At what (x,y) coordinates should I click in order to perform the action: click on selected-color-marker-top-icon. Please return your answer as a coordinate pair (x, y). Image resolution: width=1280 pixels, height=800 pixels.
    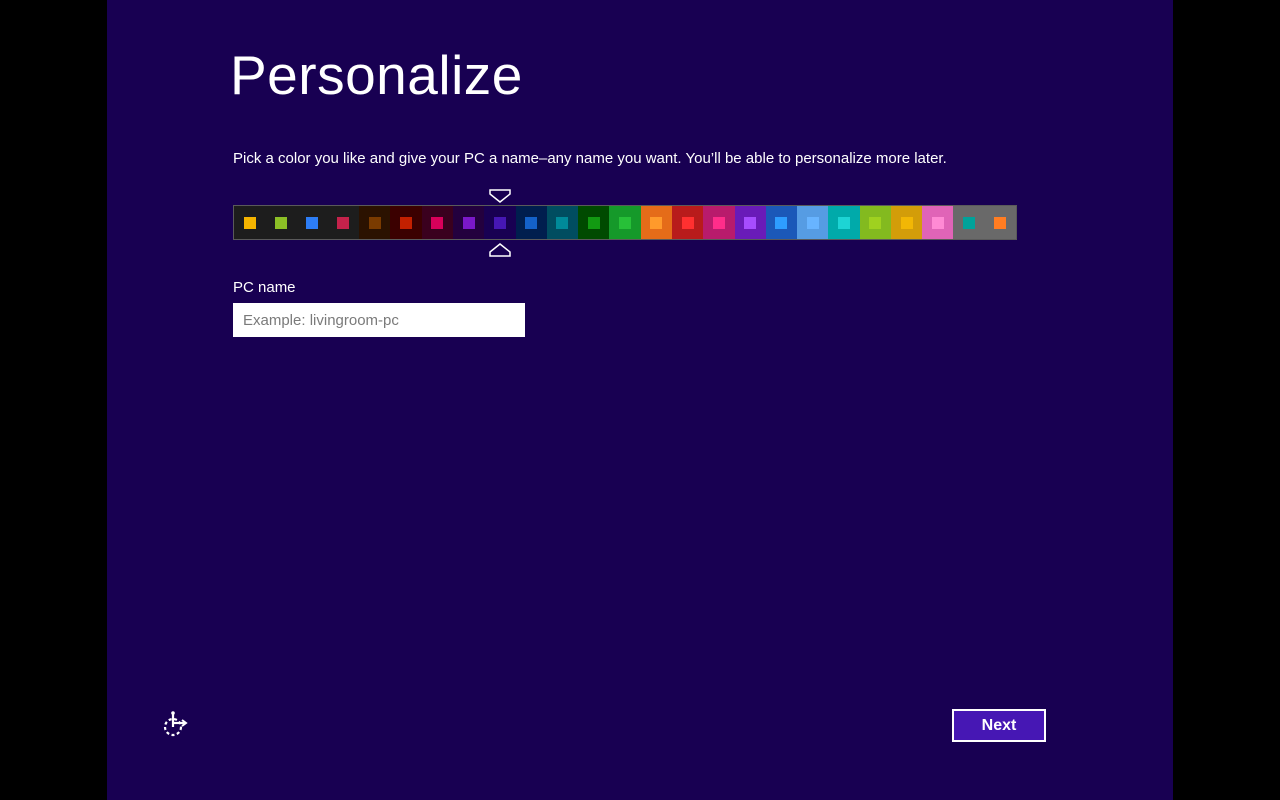
    Looking at the image, I should click on (500, 196).